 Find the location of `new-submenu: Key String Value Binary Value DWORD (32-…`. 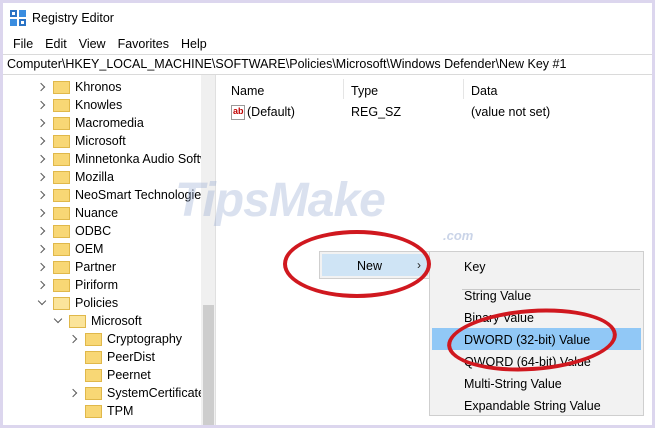

new-submenu: Key String Value Binary Value DWORD (32-… is located at coordinates (536, 333).